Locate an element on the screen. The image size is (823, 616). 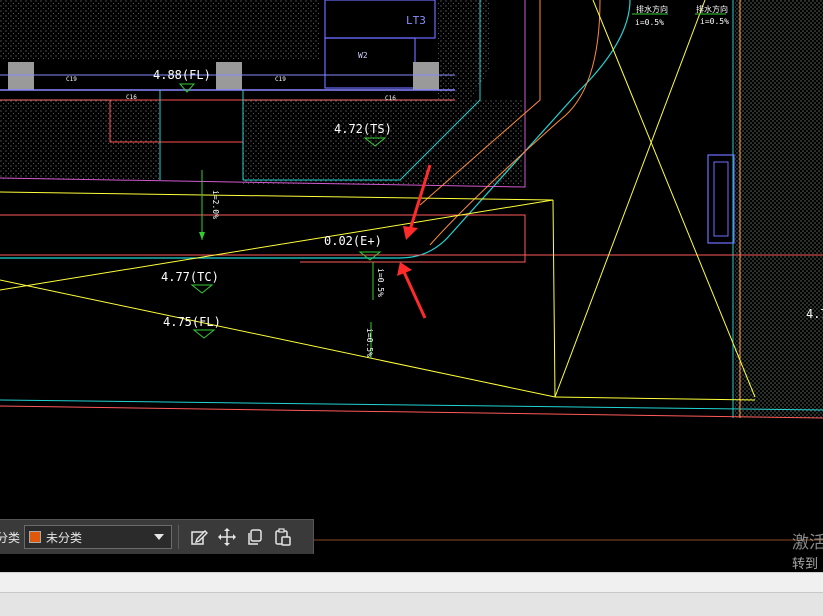
activation-watermark-subtitle: 转到 is located at coordinates (805, 564).